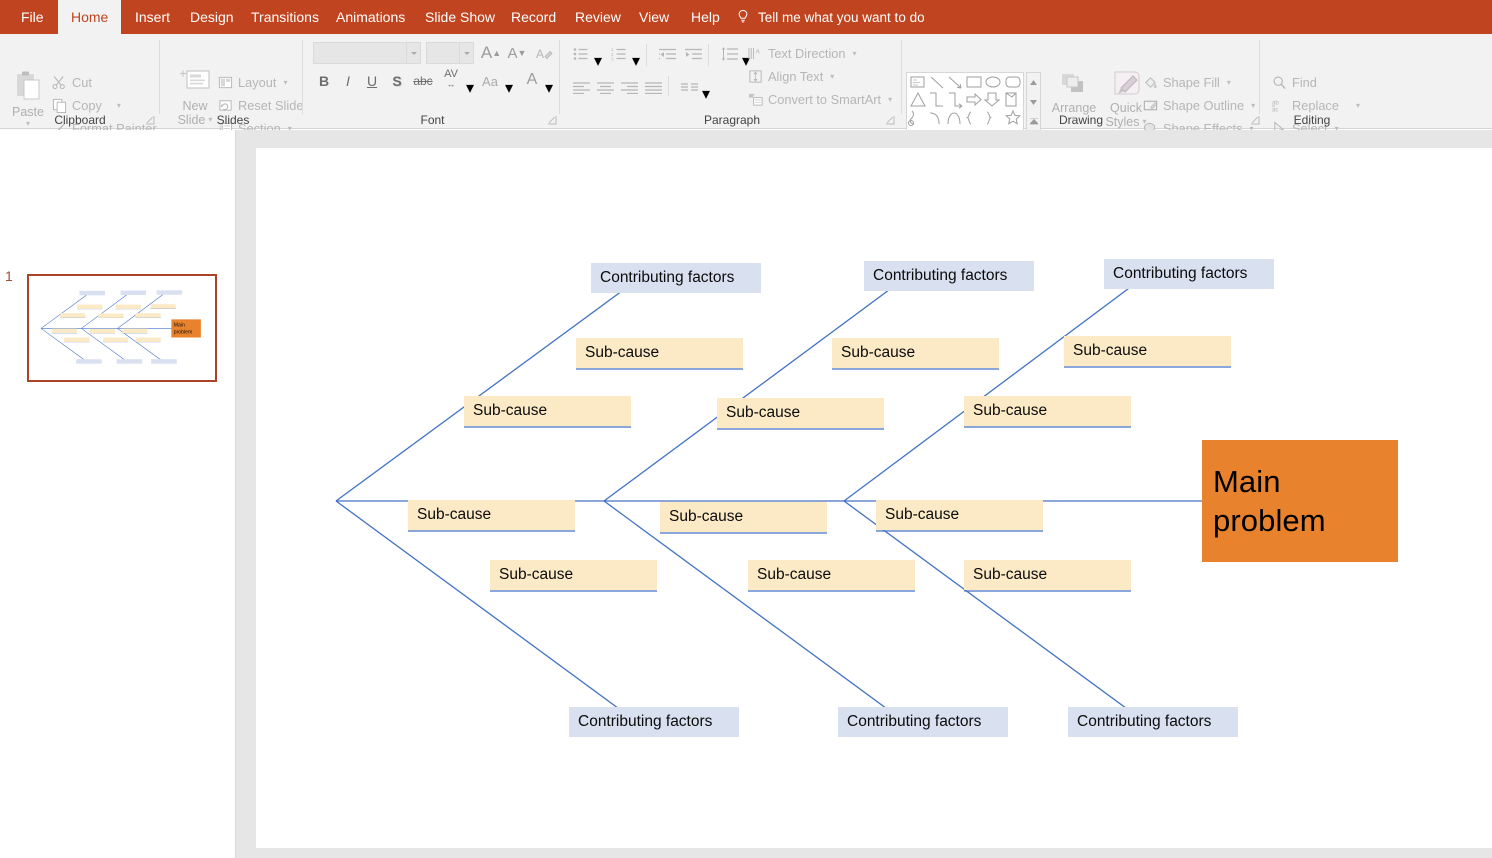 Image resolution: width=1492 pixels, height=858 pixels. I want to click on change-case-button: Aa, so click(490, 81).